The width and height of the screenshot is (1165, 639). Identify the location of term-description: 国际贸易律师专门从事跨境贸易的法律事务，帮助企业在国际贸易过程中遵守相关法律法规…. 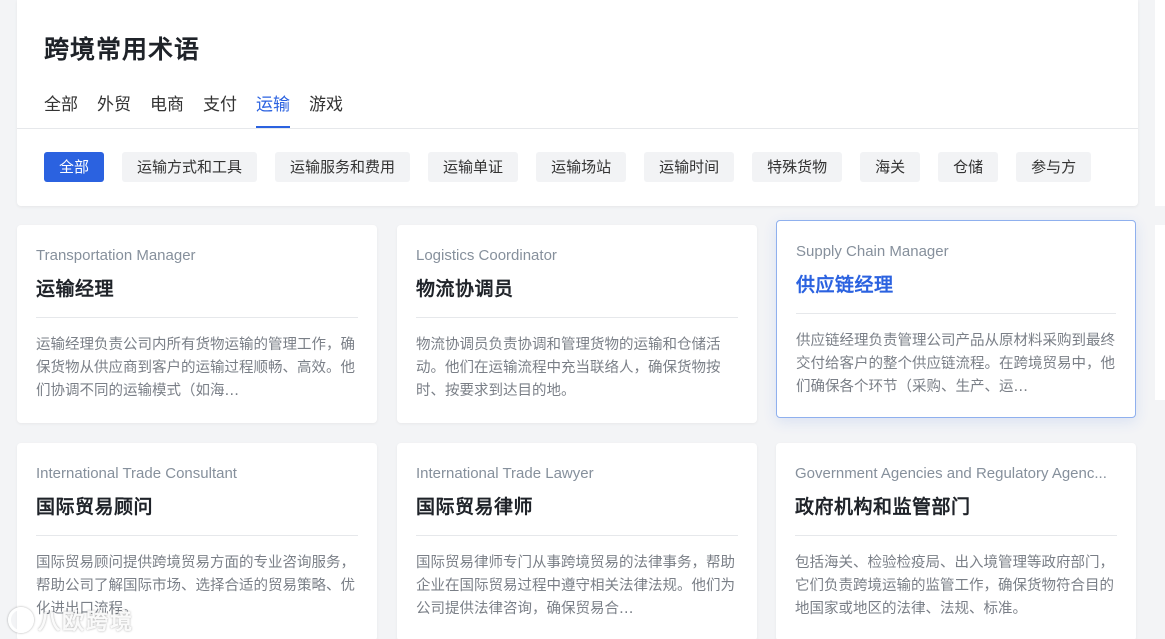
(575, 586).